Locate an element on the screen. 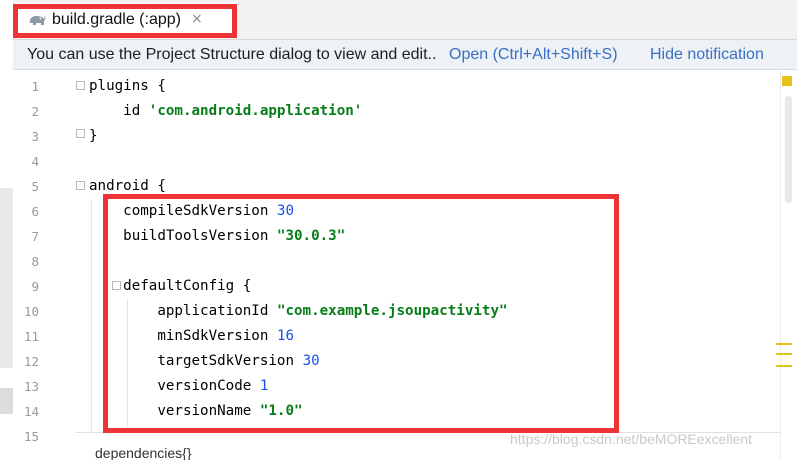 Image resolution: width=797 pixels, height=460 pixels. line-number: 4 is located at coordinates (35, 161).